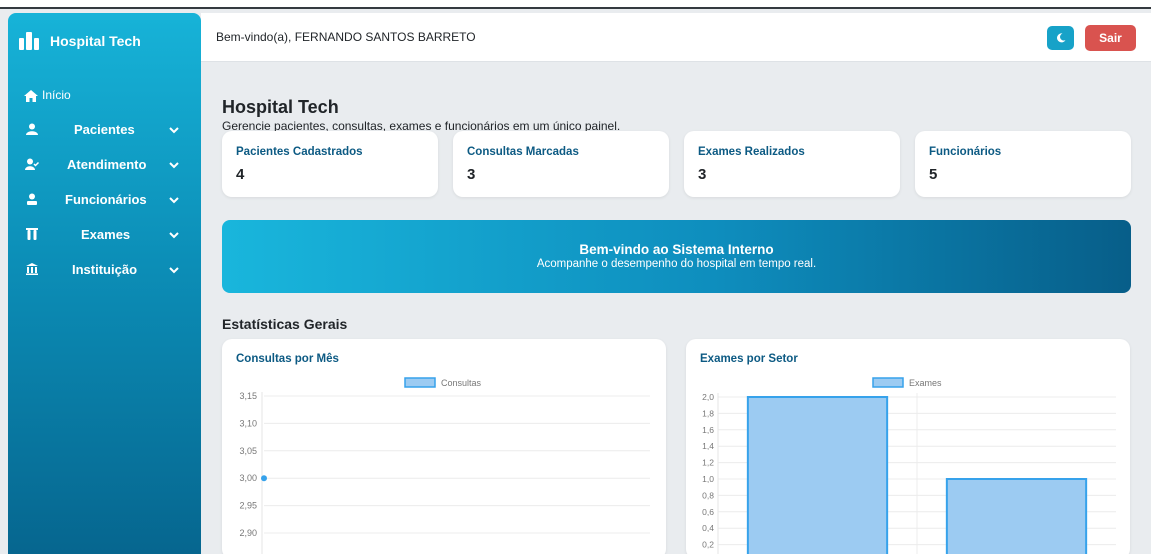  I want to click on stat-card-label: Pacientes Cadastrados, so click(299, 152).